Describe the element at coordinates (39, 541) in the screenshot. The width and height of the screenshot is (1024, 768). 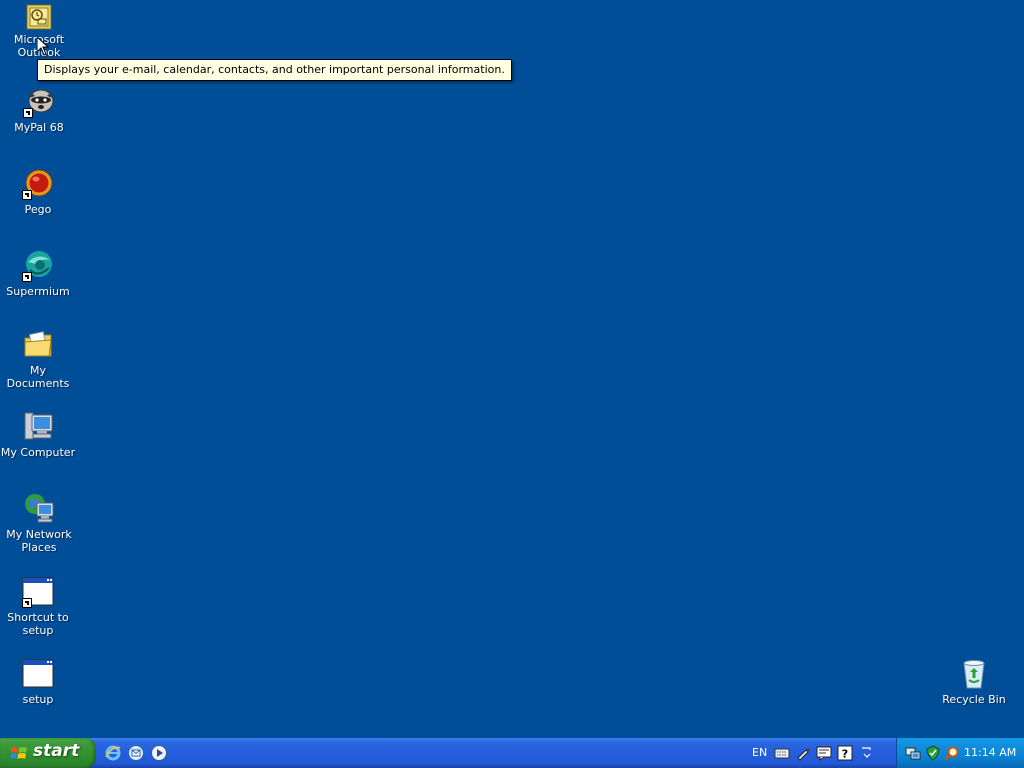
I see `desktop-icon-label: My Network Places` at that location.